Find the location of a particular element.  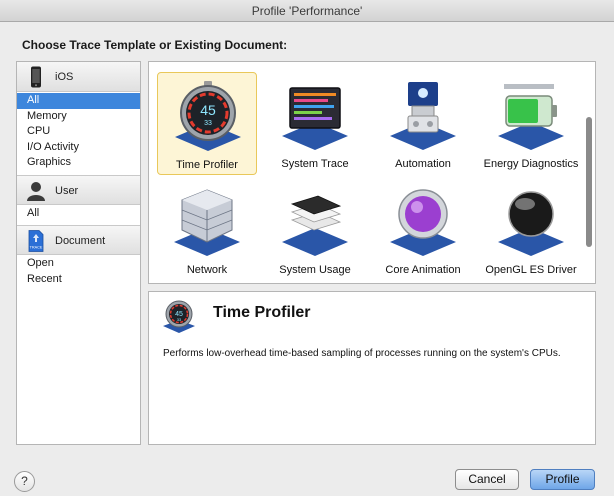

group-title-document: Document is located at coordinates (80, 241).